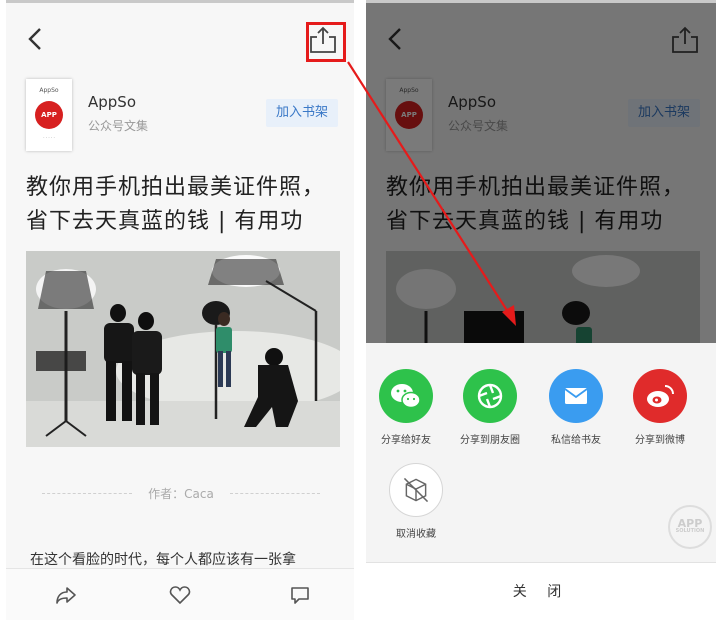 The height and width of the screenshot is (620, 720). I want to click on share-to-friend: 分享给好友, so click(406, 407).